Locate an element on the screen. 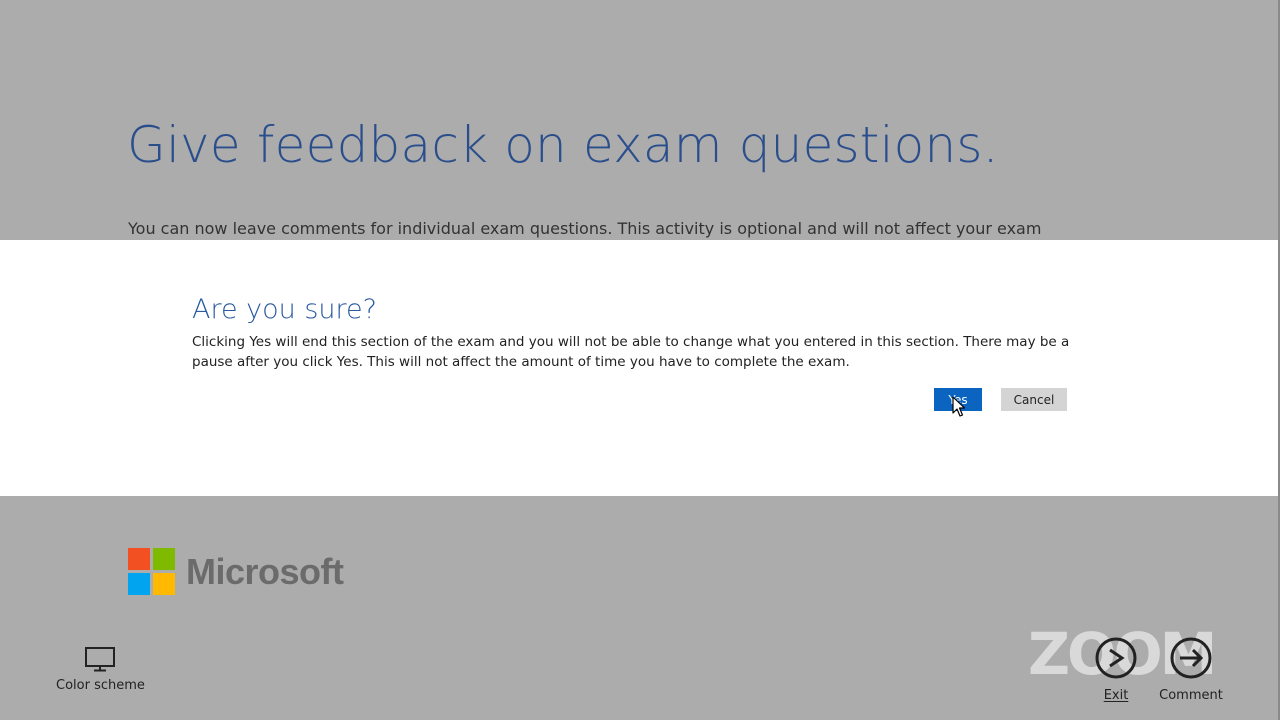 This screenshot has height=720, width=1280. microsoft-wordmark: Microsoft is located at coordinates (265, 571).